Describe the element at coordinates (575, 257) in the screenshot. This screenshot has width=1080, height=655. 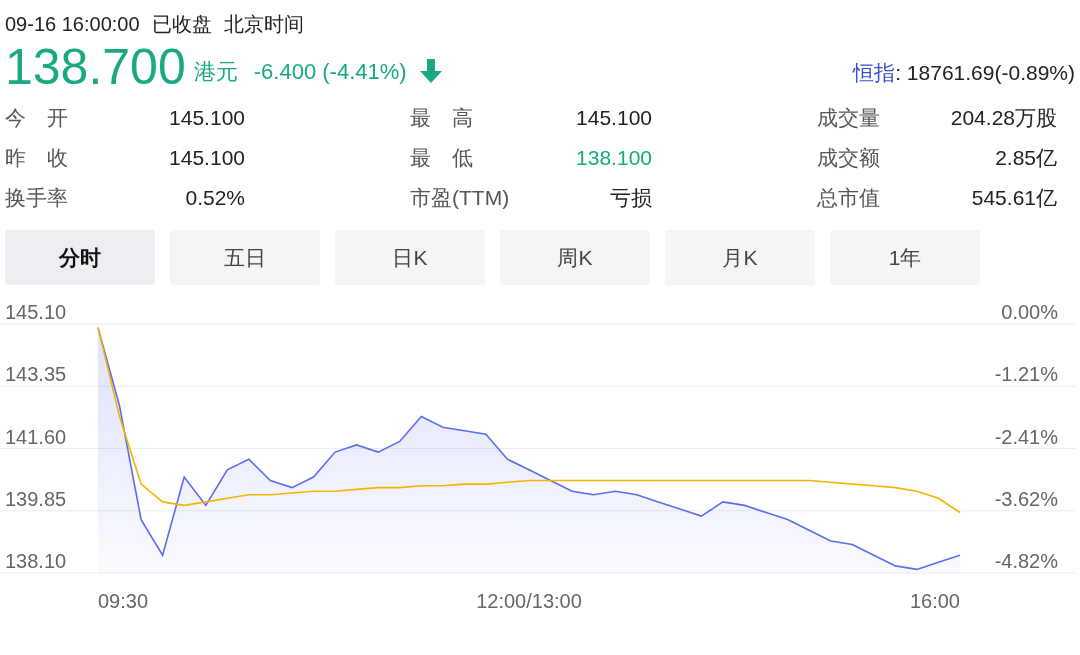
I see `chart-tab: 周K` at that location.